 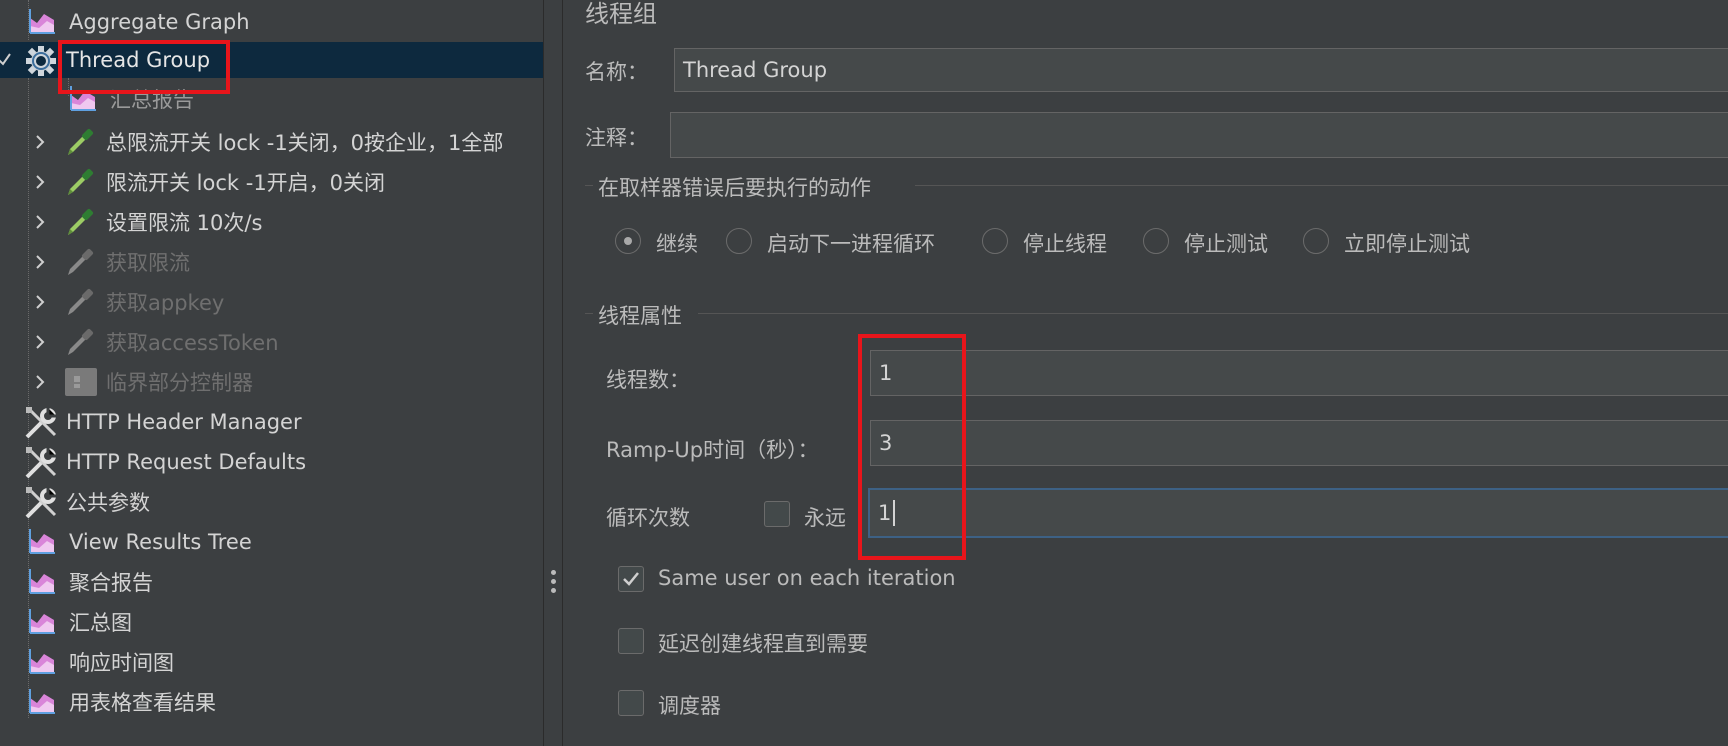 What do you see at coordinates (159, 22) in the screenshot?
I see `tree-item-label: Aggregate Graph` at bounding box center [159, 22].